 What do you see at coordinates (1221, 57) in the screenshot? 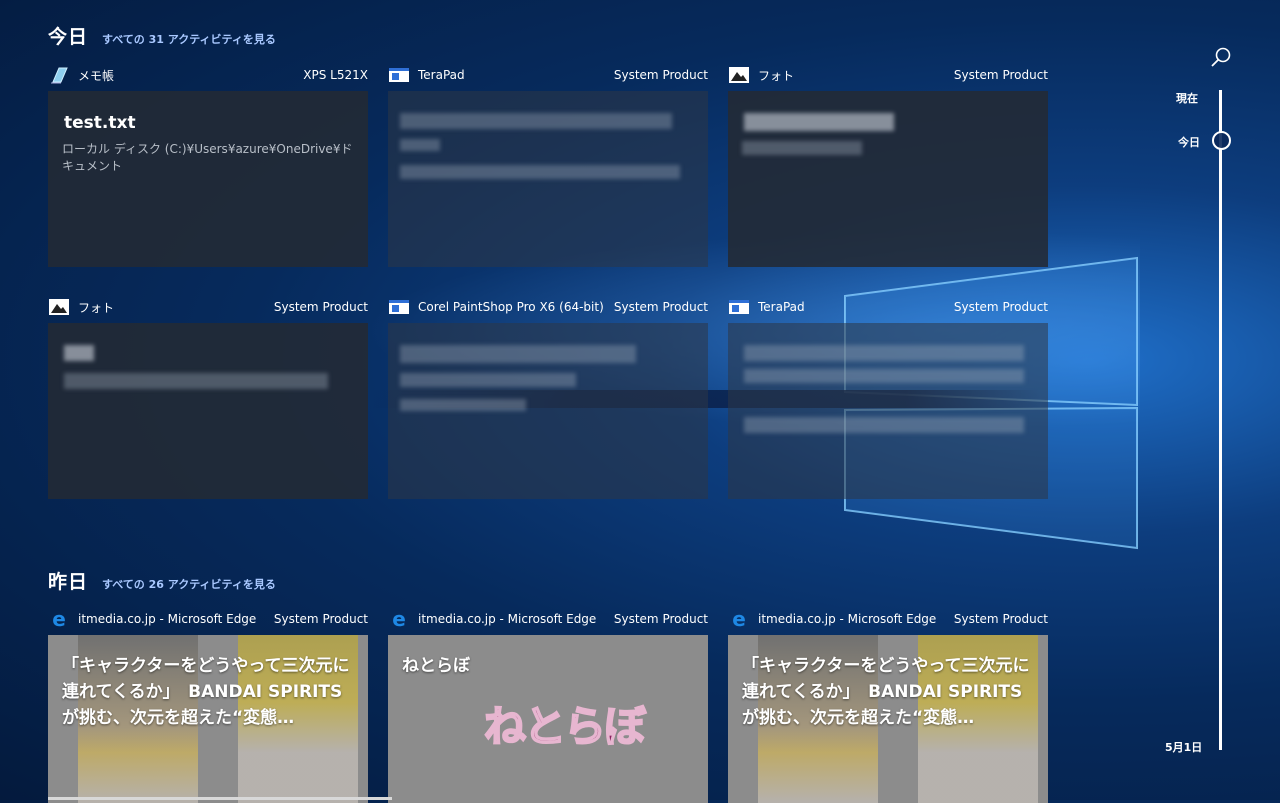
I see `search-icon` at bounding box center [1221, 57].